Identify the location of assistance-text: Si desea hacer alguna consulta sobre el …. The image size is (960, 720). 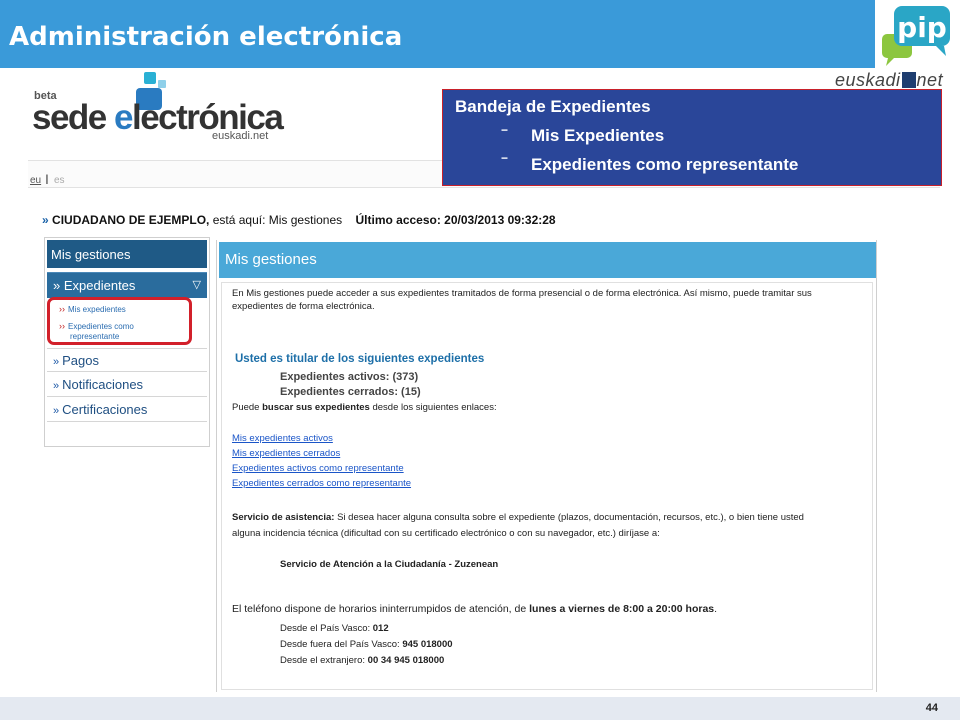
(569, 517).